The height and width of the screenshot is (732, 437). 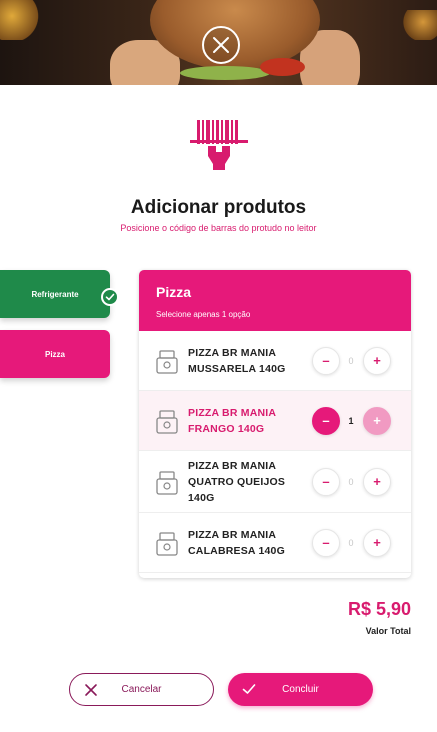 What do you see at coordinates (218, 207) in the screenshot?
I see `page-title: Adicionar produtos` at bounding box center [218, 207].